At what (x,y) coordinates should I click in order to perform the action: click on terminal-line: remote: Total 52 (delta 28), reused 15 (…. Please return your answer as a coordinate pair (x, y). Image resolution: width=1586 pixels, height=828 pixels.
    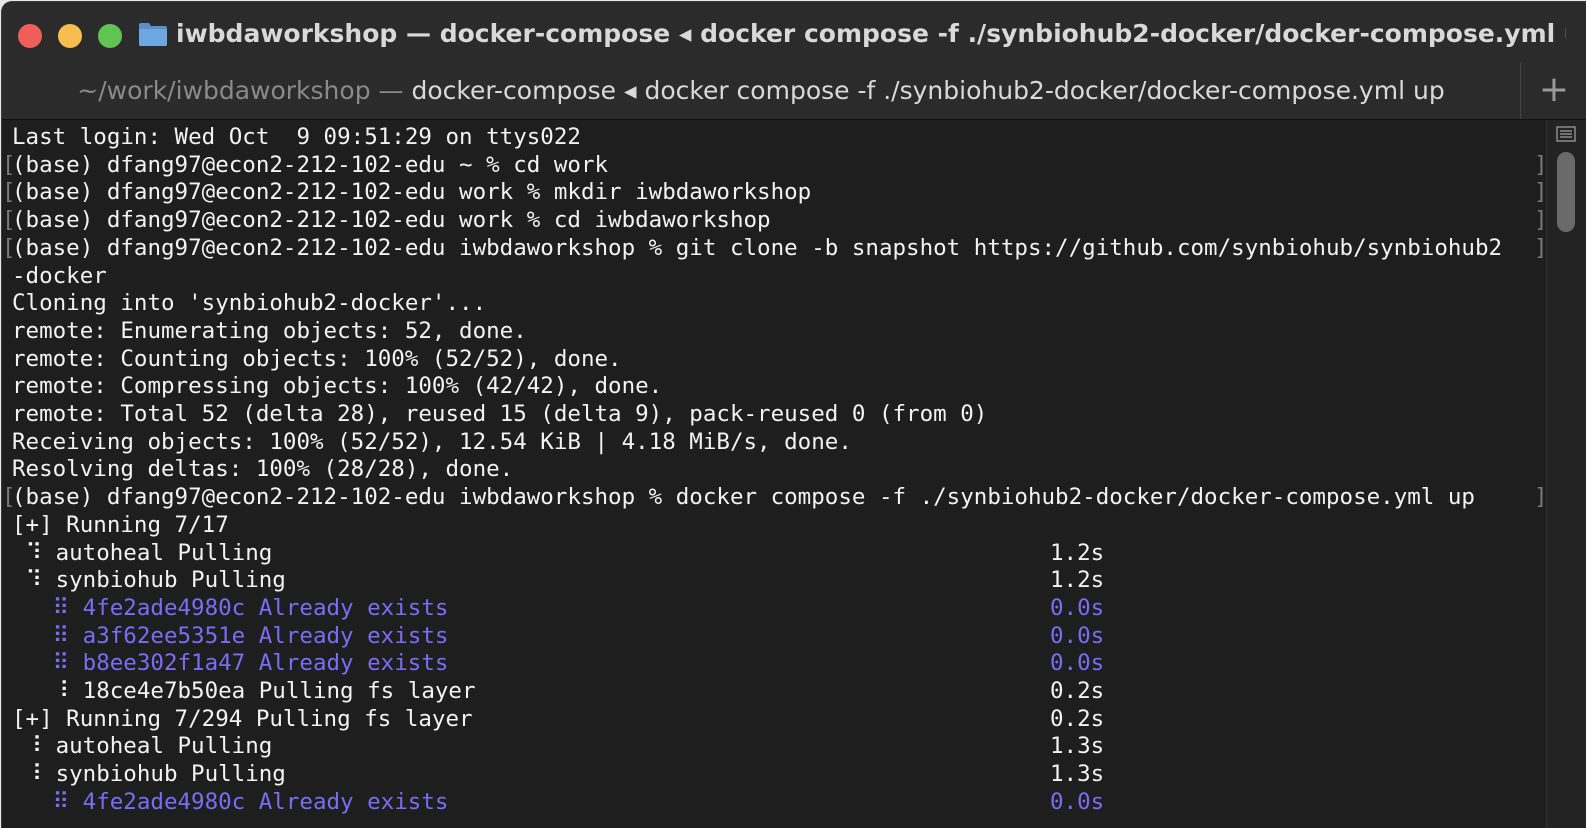
    Looking at the image, I should click on (500, 414).